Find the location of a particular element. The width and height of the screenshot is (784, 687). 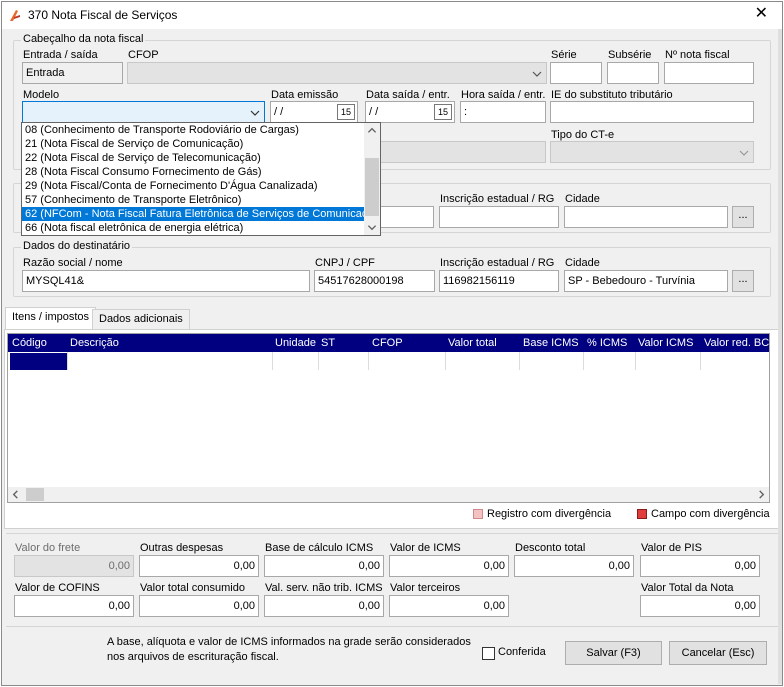

emitente-ie-field is located at coordinates (499, 217).